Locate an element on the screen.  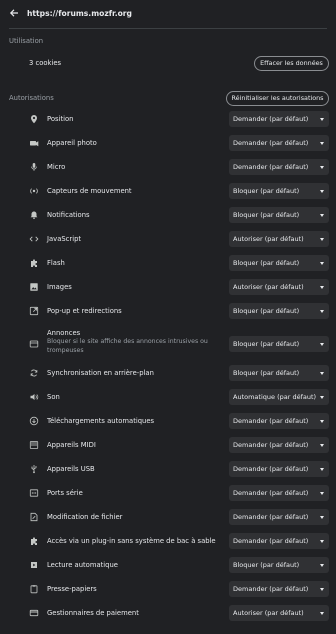
permission-label: Appareils MIDI is located at coordinates (71, 445).